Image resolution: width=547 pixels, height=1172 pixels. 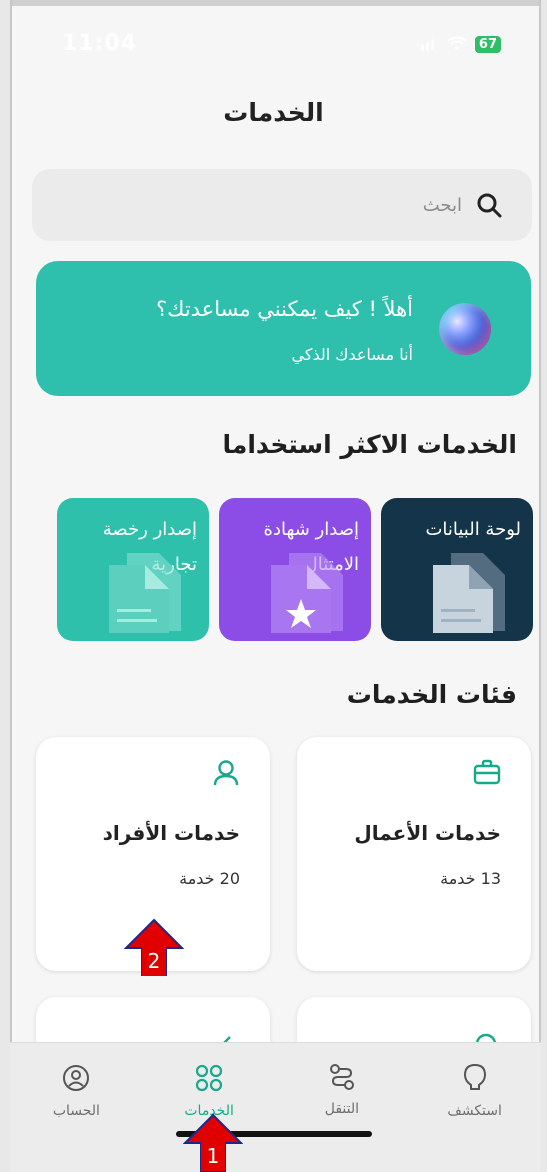 I want to click on briefcase-icon, so click(x=487, y=774).